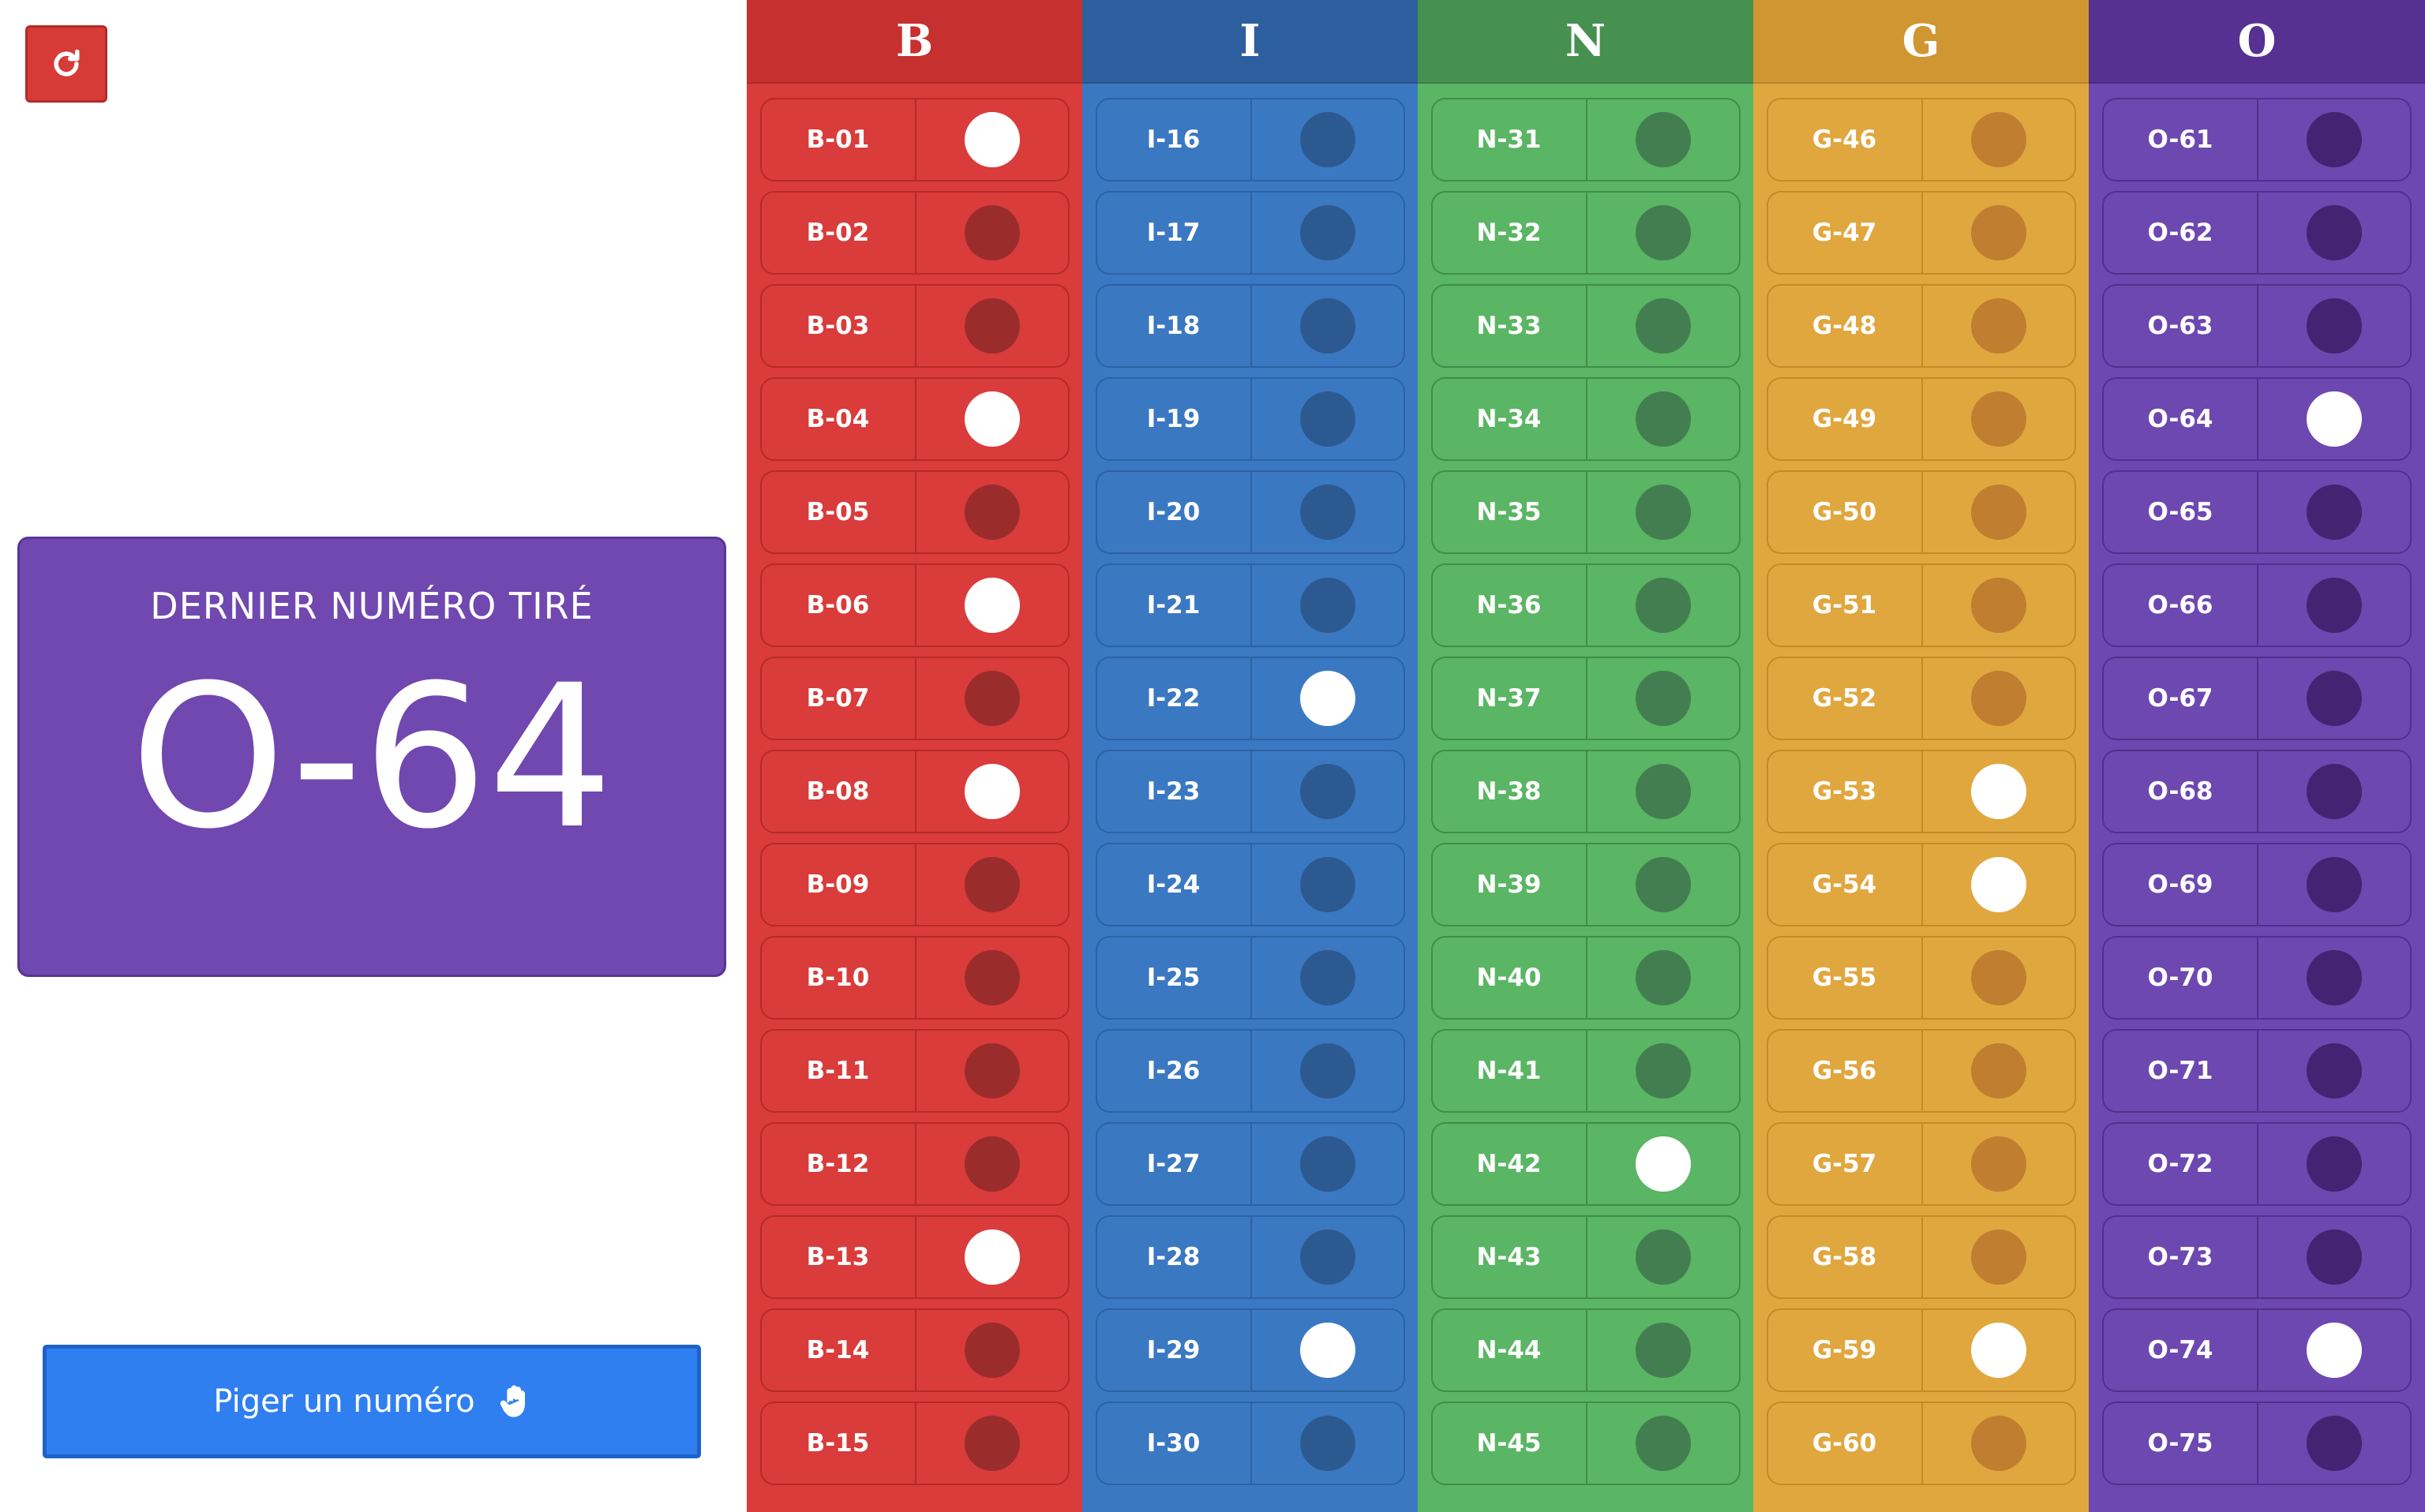 This screenshot has width=2425, height=1512. What do you see at coordinates (1921, 1350) in the screenshot?
I see `bingo-cell: G-59` at bounding box center [1921, 1350].